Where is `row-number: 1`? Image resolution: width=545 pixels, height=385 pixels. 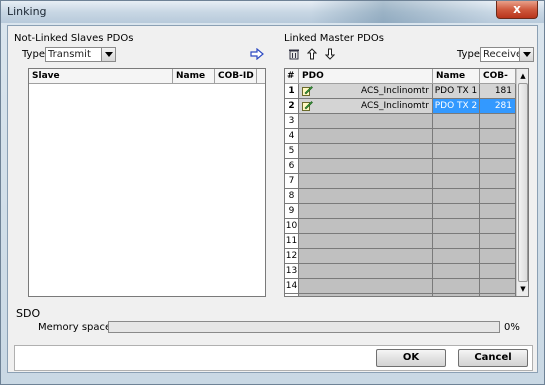 row-number: 1 is located at coordinates (292, 91).